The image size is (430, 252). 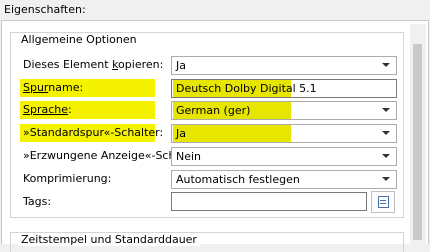 What do you see at coordinates (232, 133) in the screenshot?
I see `default-track-value-highlight` at bounding box center [232, 133].